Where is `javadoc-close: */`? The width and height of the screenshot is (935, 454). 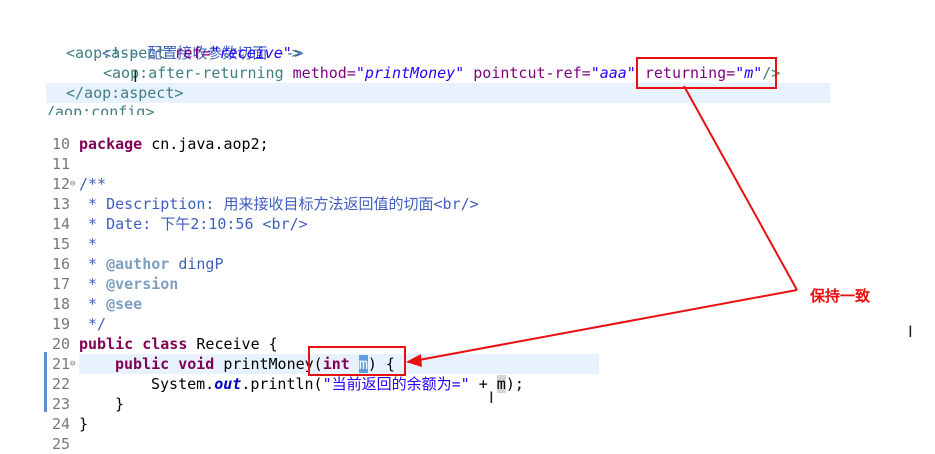 javadoc-close: */ is located at coordinates (93, 324).